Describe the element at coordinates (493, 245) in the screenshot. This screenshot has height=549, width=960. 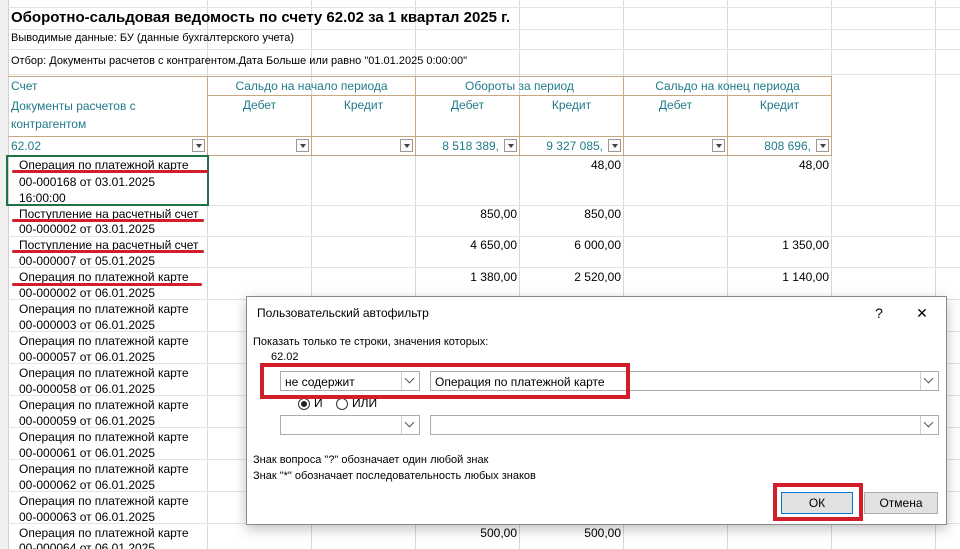
I see `cell-turnover-debit: 4 650,00` at that location.